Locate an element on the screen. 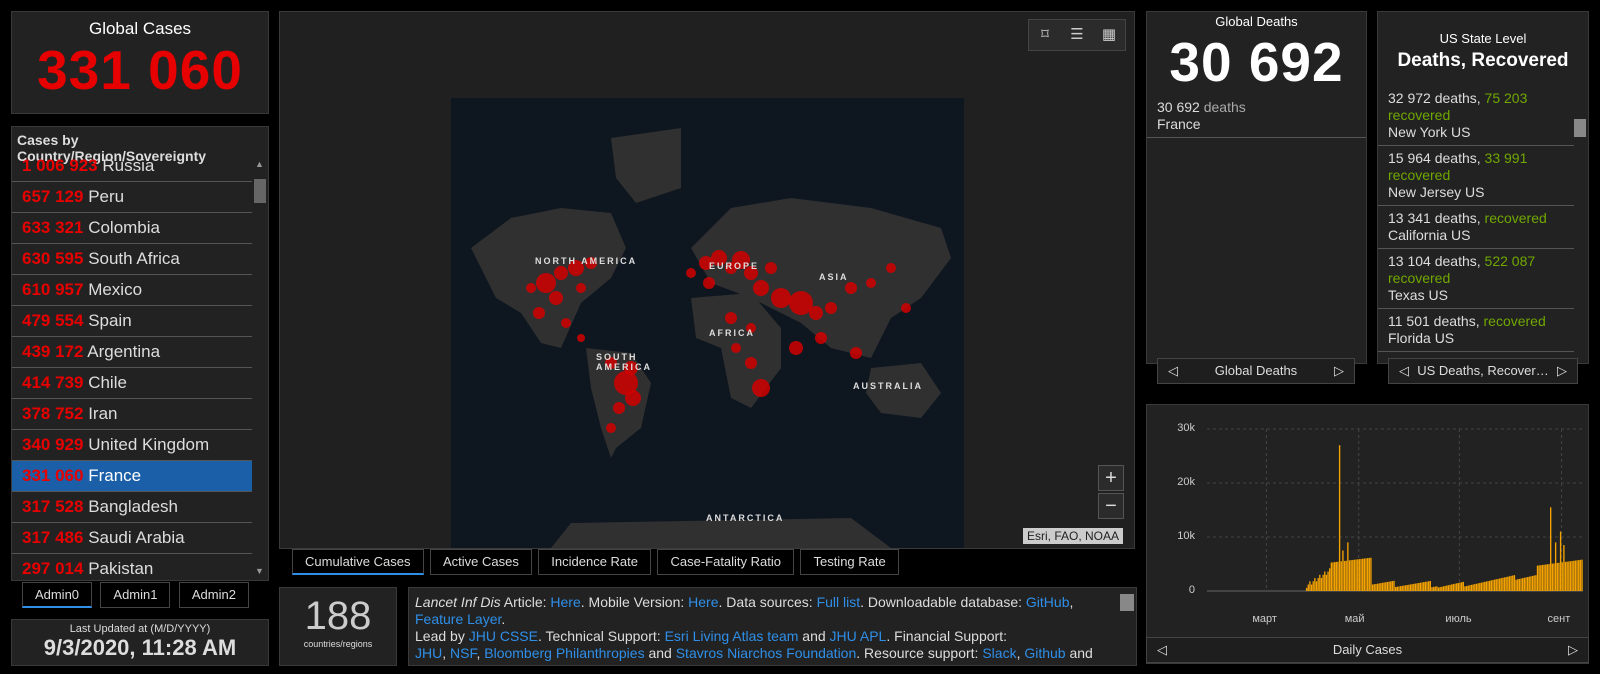 This screenshot has width=1600, height=674. country-list-item: 439 172 Argentina is located at coordinates (132, 352).